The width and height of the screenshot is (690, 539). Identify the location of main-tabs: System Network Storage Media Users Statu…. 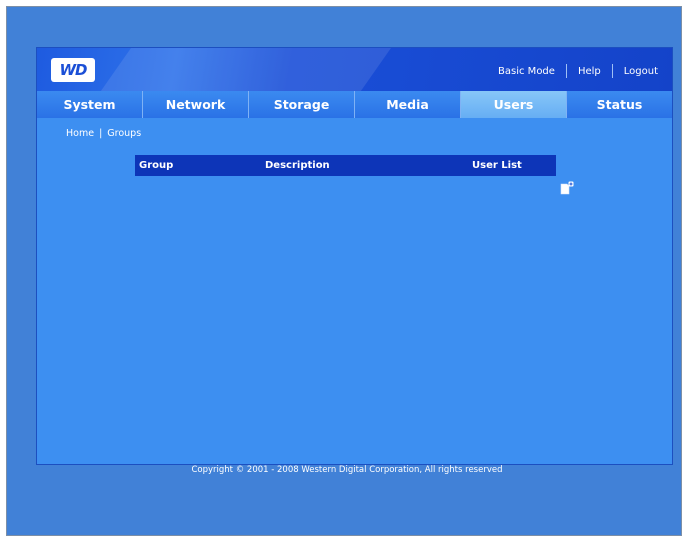
(354, 104).